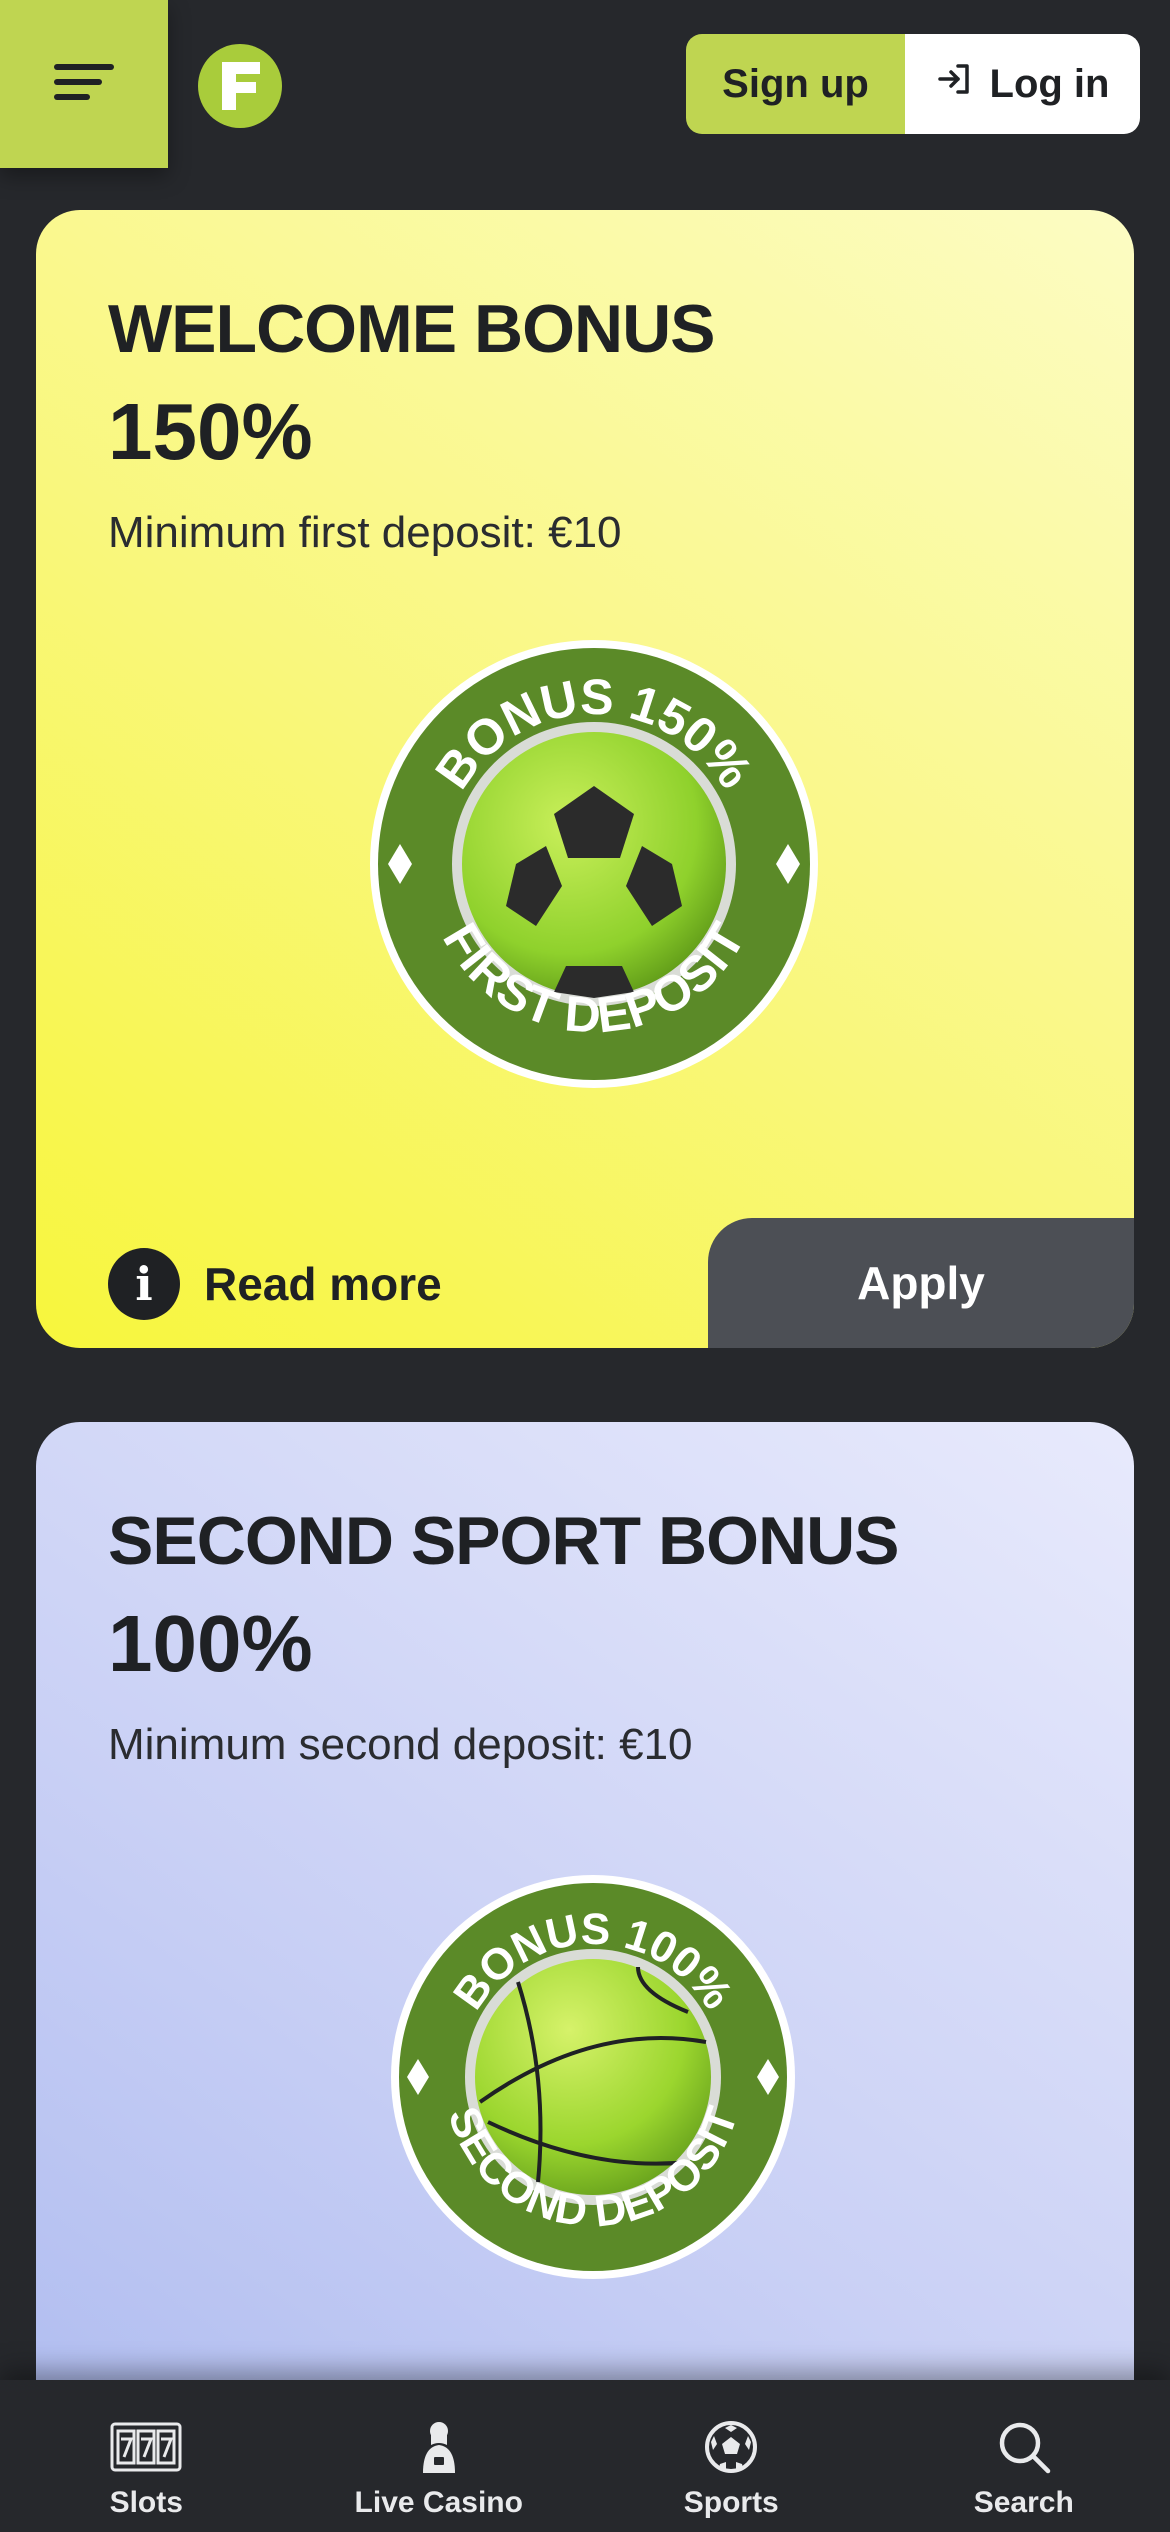  I want to click on apply-label: Apply, so click(921, 1283).